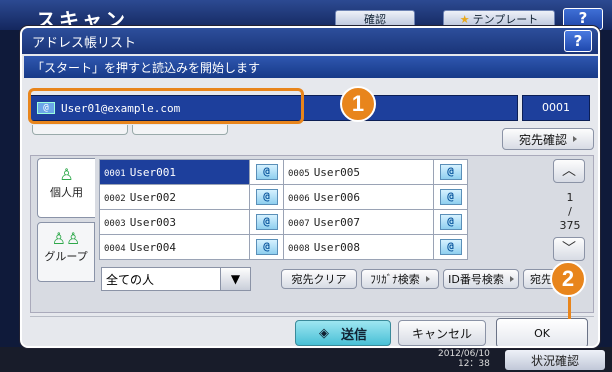  Describe the element at coordinates (473, 364) in the screenshot. I see `clock-time: 12：38` at that location.